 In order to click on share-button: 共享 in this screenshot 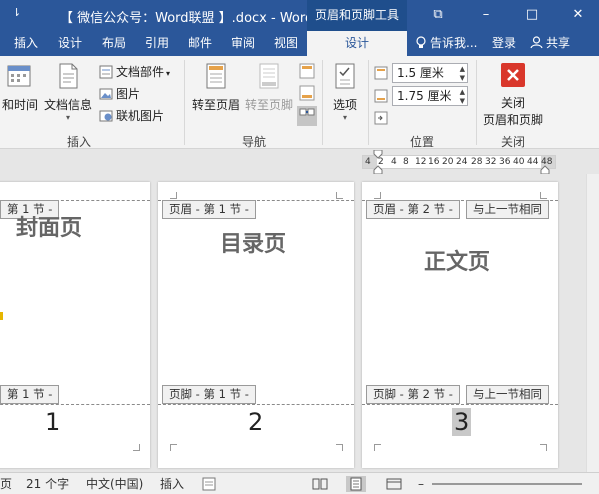, I will do `click(557, 44)`.